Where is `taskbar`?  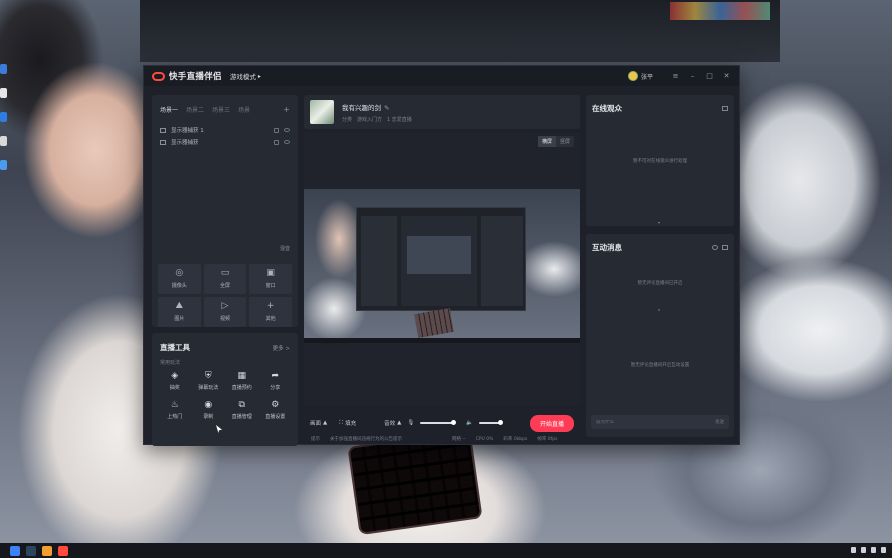
taskbar is located at coordinates (446, 550).